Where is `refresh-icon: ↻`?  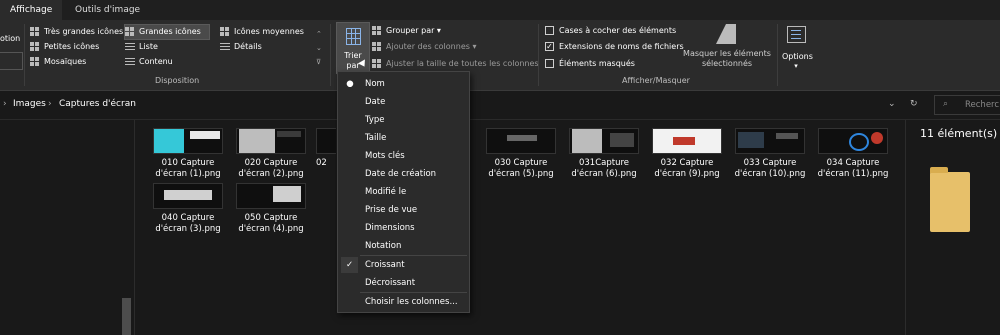
refresh-icon: ↻ is located at coordinates (914, 104).